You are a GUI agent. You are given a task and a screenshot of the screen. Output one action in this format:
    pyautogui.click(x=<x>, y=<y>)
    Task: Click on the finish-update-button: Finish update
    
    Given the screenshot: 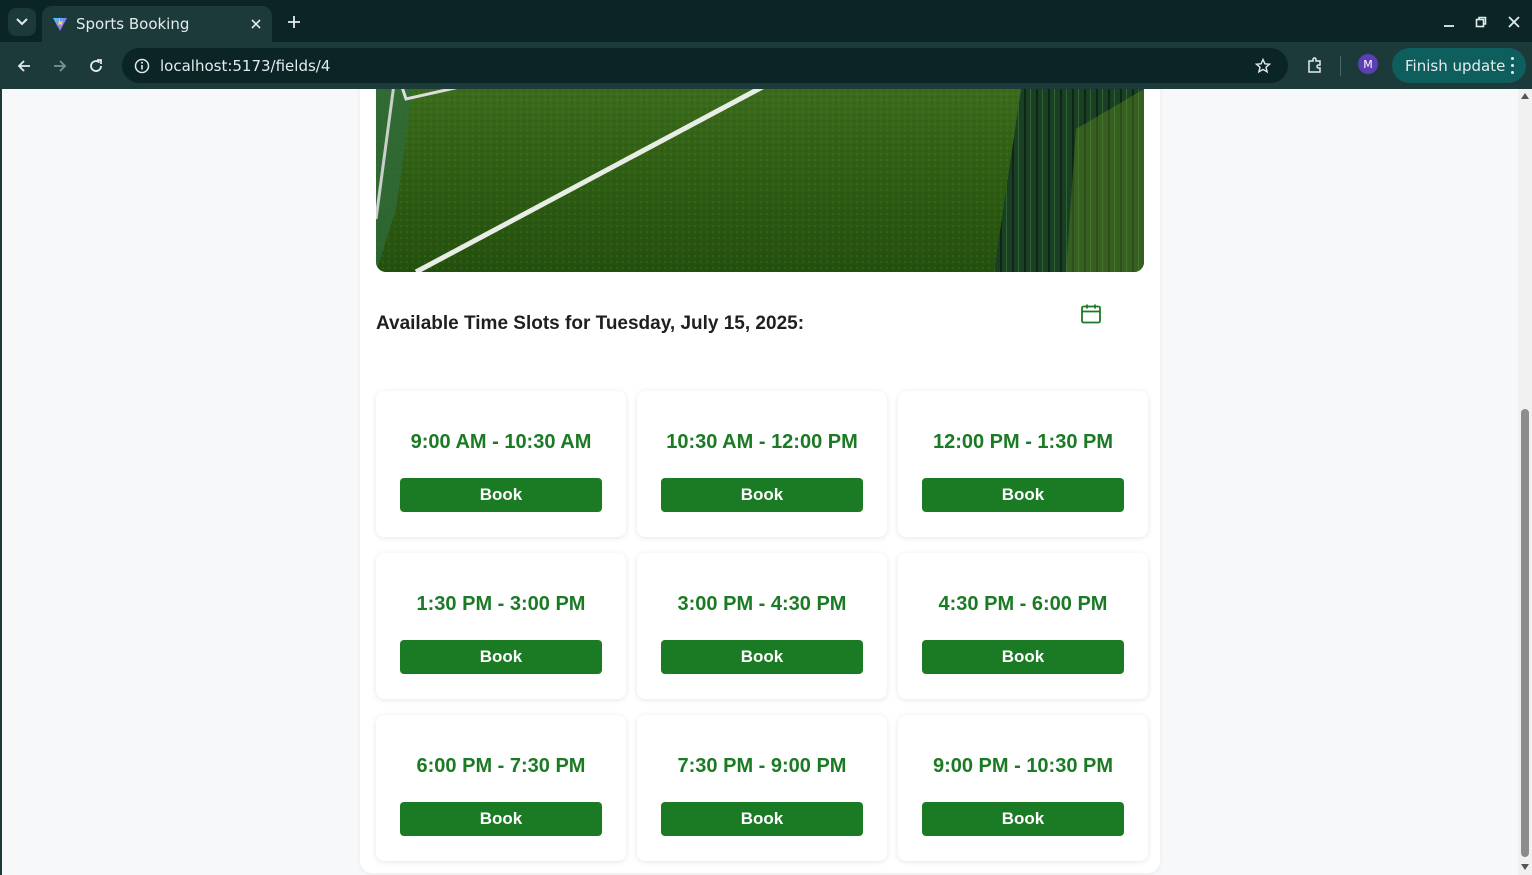 What is the action you would take?
    pyautogui.click(x=1459, y=65)
    